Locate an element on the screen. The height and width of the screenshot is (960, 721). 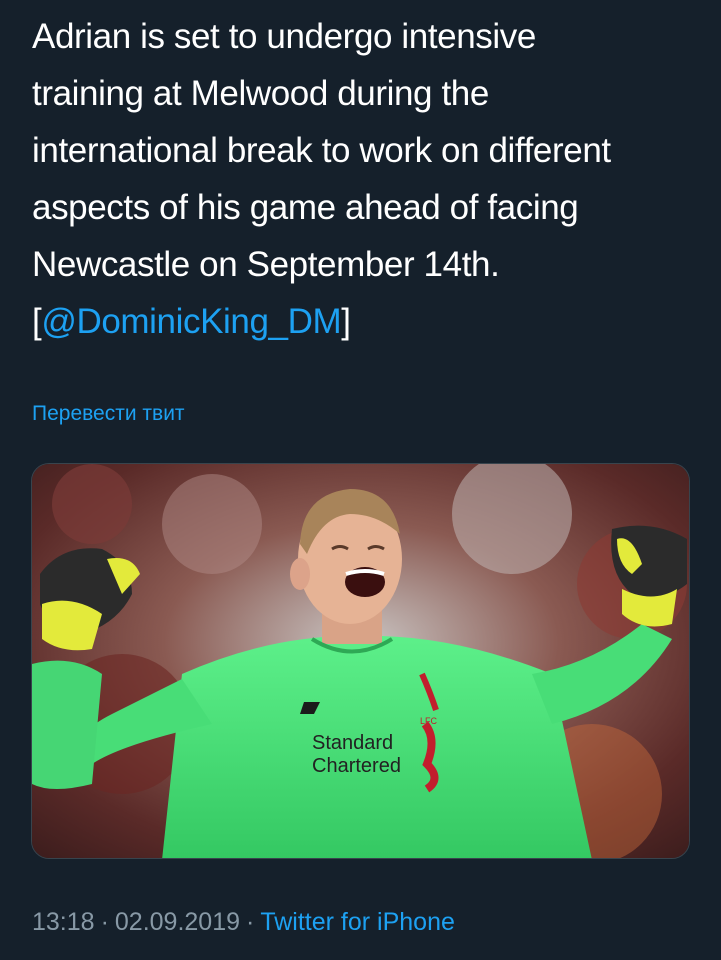
bracket-close: ] is located at coordinates (346, 321).